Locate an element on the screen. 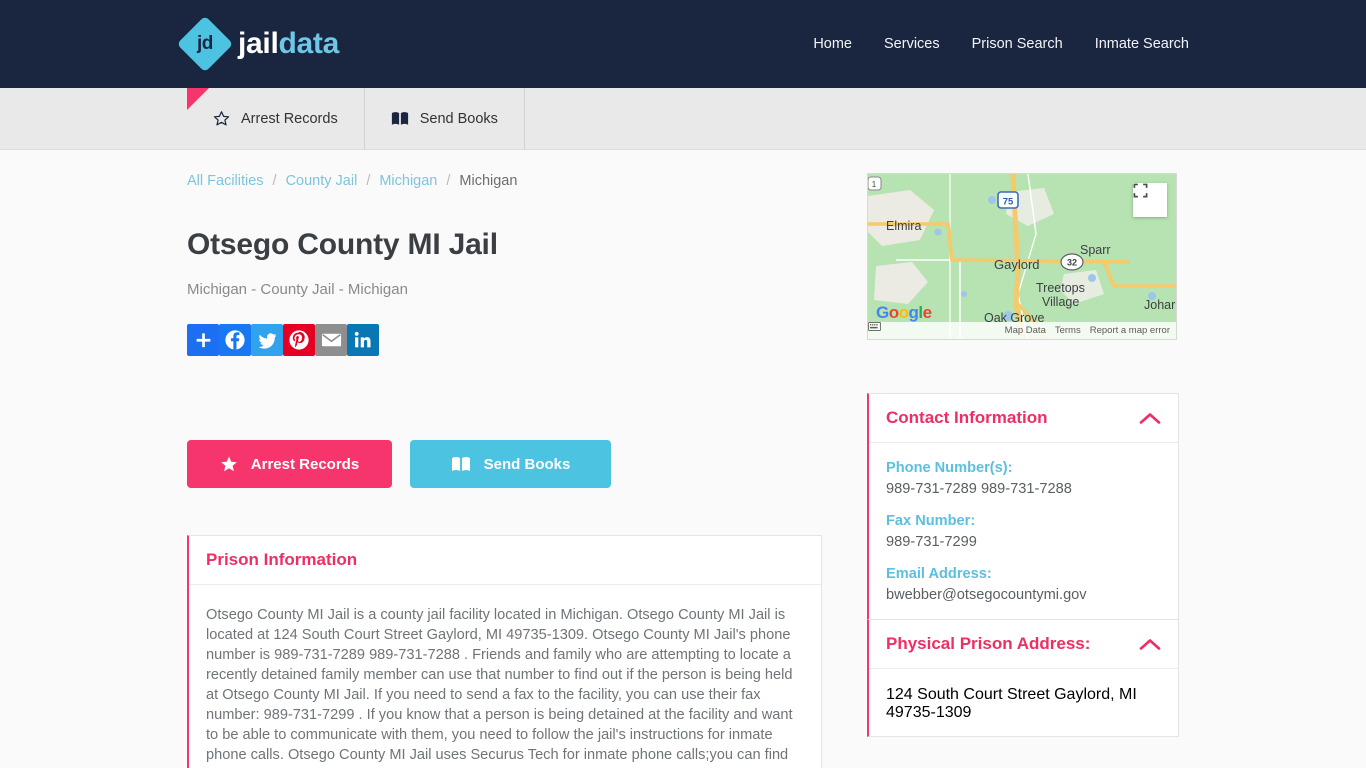 The width and height of the screenshot is (1366, 768). pinterest-icon is located at coordinates (299, 340).